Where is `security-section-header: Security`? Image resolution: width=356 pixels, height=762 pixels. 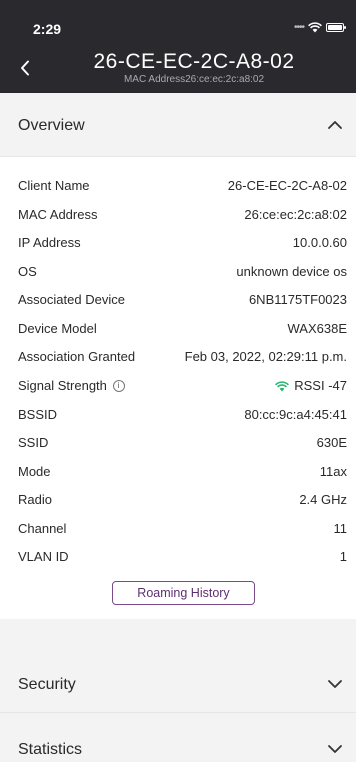 security-section-header: Security is located at coordinates (178, 666).